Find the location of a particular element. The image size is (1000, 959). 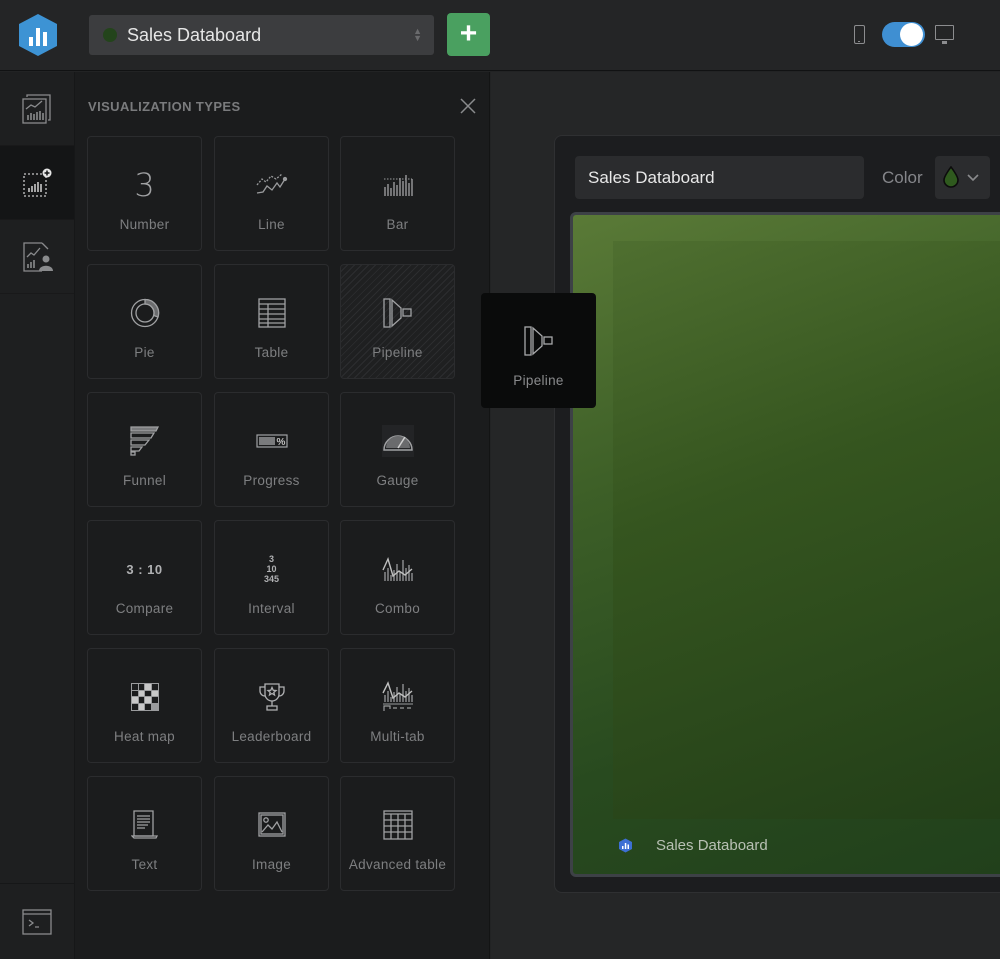

tile-progress: % Progress is located at coordinates (271, 449).